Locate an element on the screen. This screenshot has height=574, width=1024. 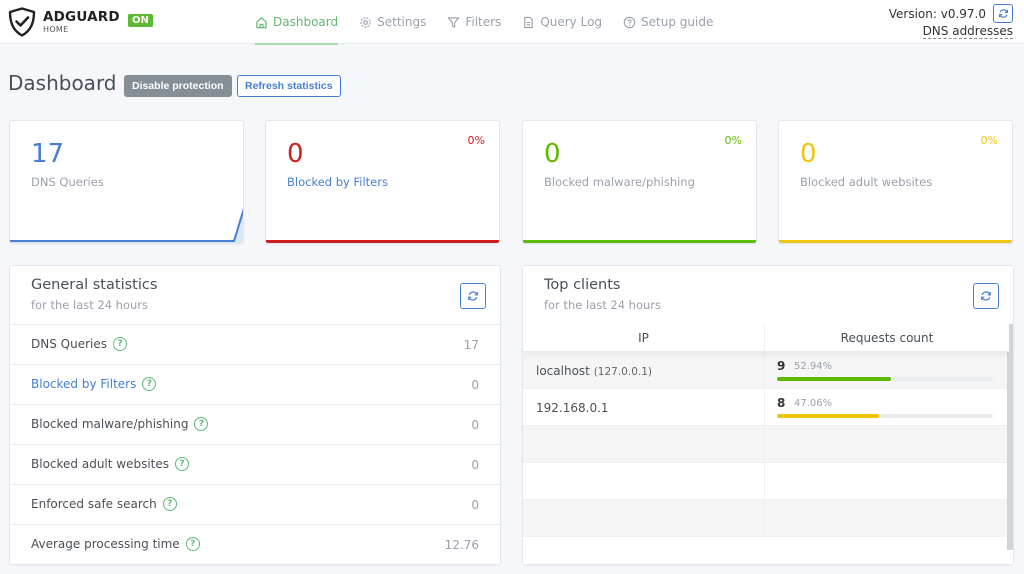
stat-card-blocked-filters: 0 Blocked by Filters 0% is located at coordinates (382, 182).